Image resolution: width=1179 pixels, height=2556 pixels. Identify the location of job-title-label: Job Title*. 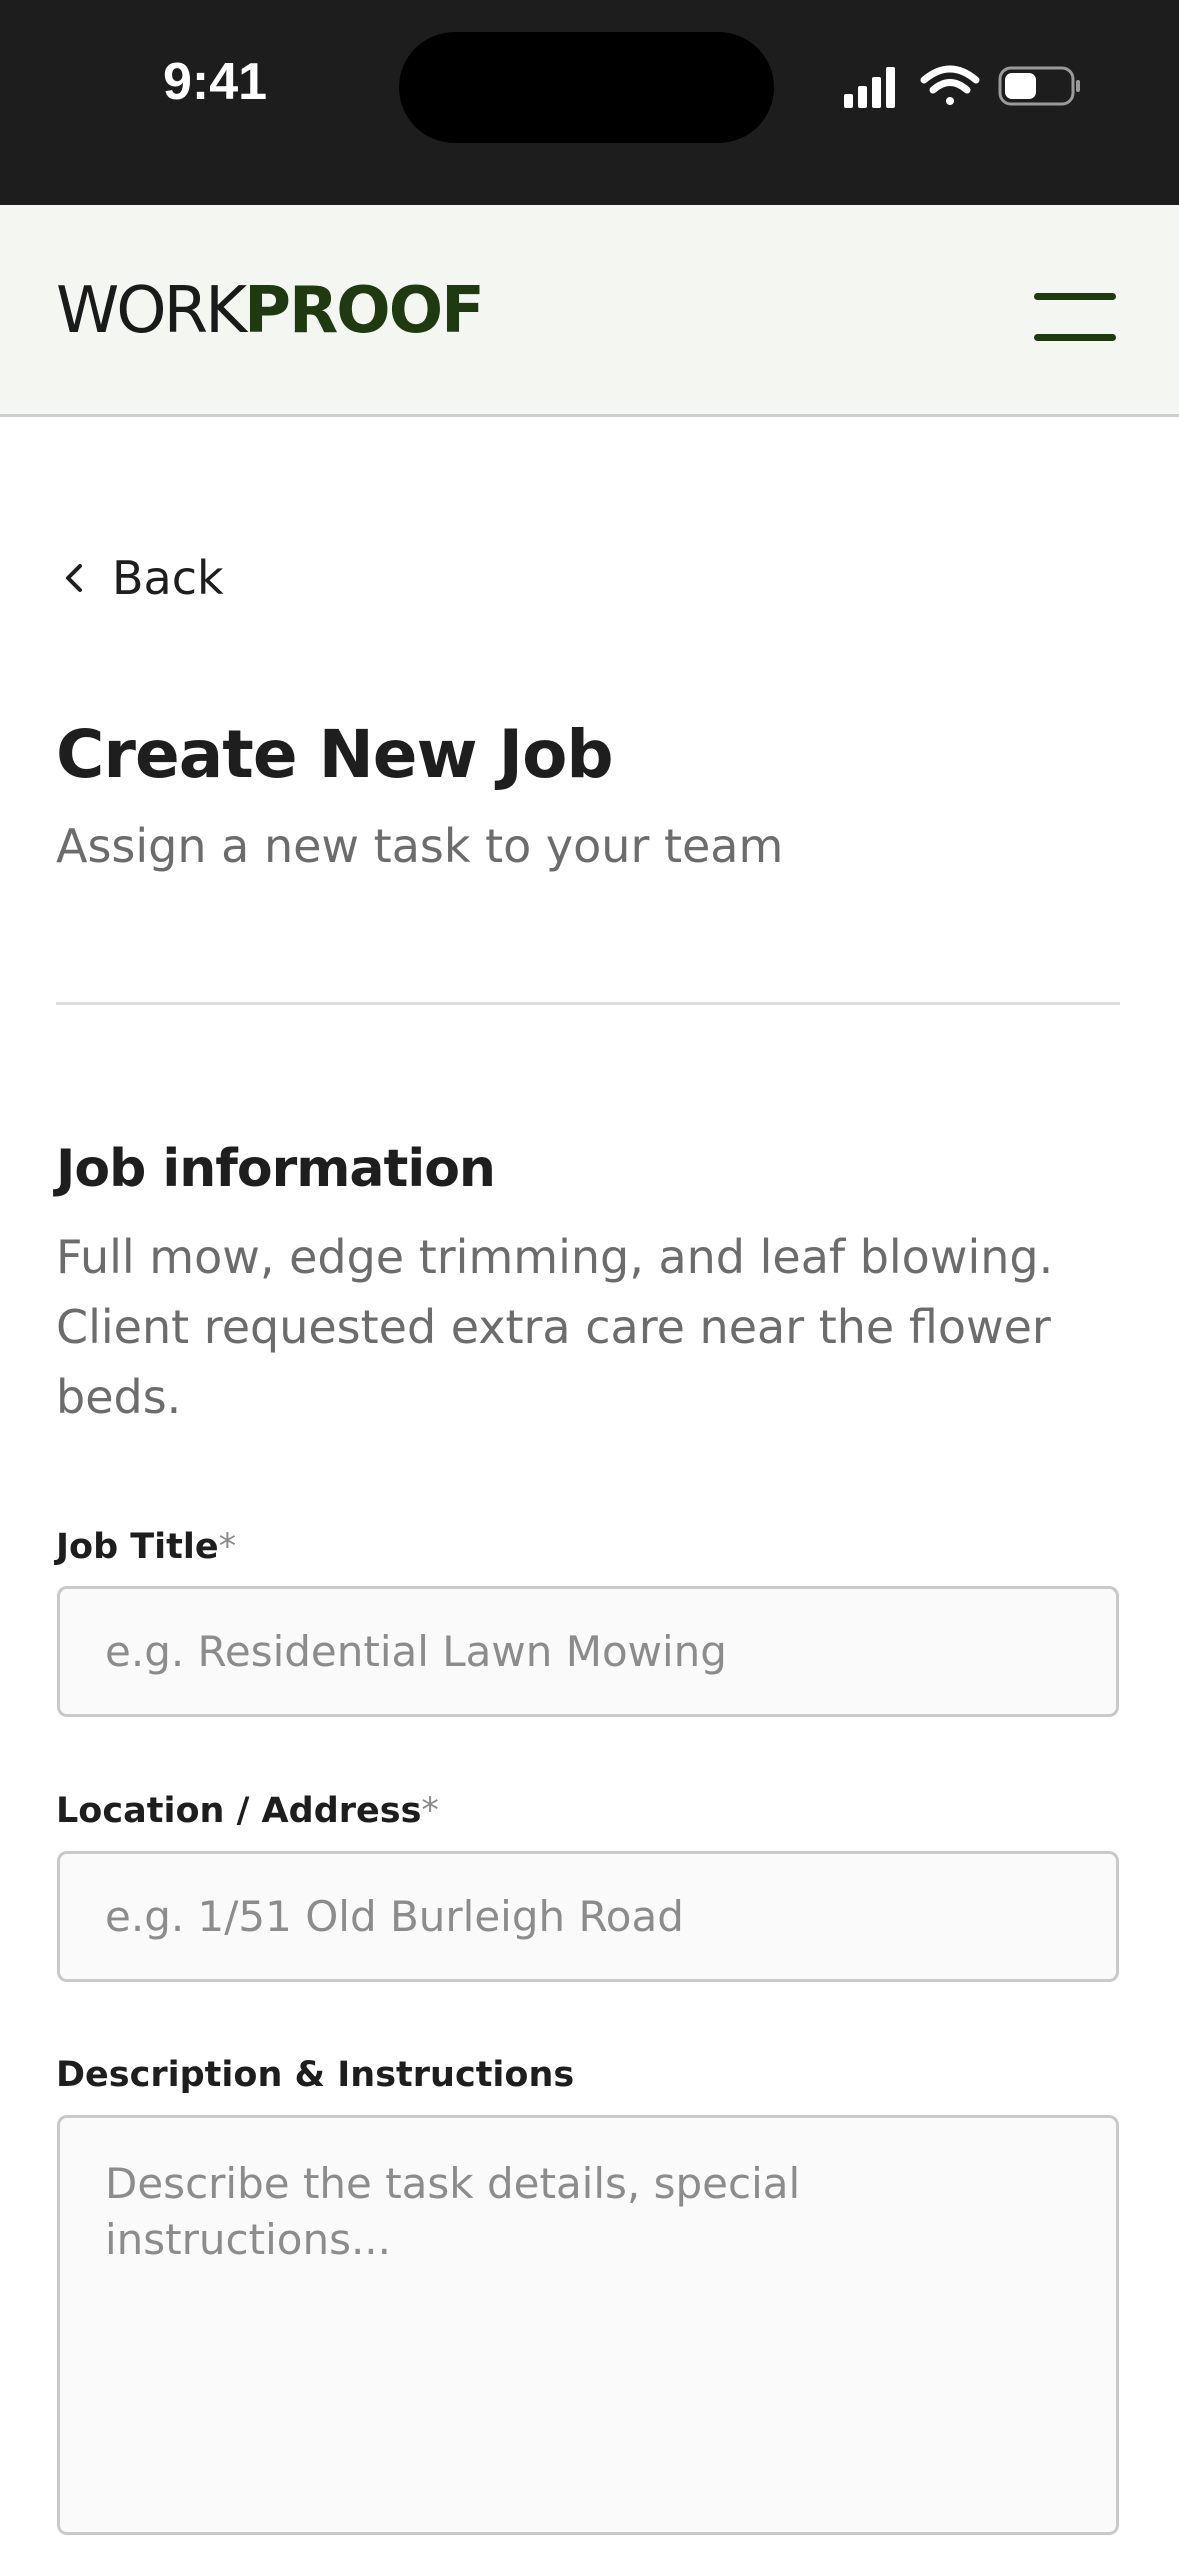
(146, 1547).